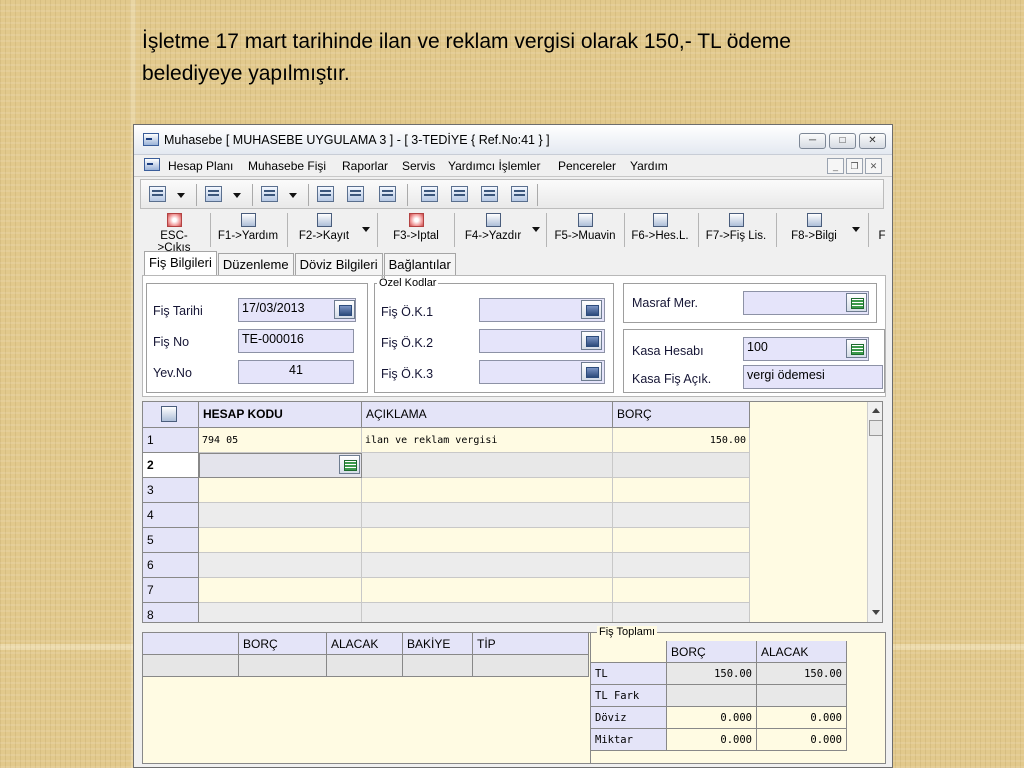 Image resolution: width=1024 pixels, height=768 pixels. I want to click on more-button: F, so click(882, 230).